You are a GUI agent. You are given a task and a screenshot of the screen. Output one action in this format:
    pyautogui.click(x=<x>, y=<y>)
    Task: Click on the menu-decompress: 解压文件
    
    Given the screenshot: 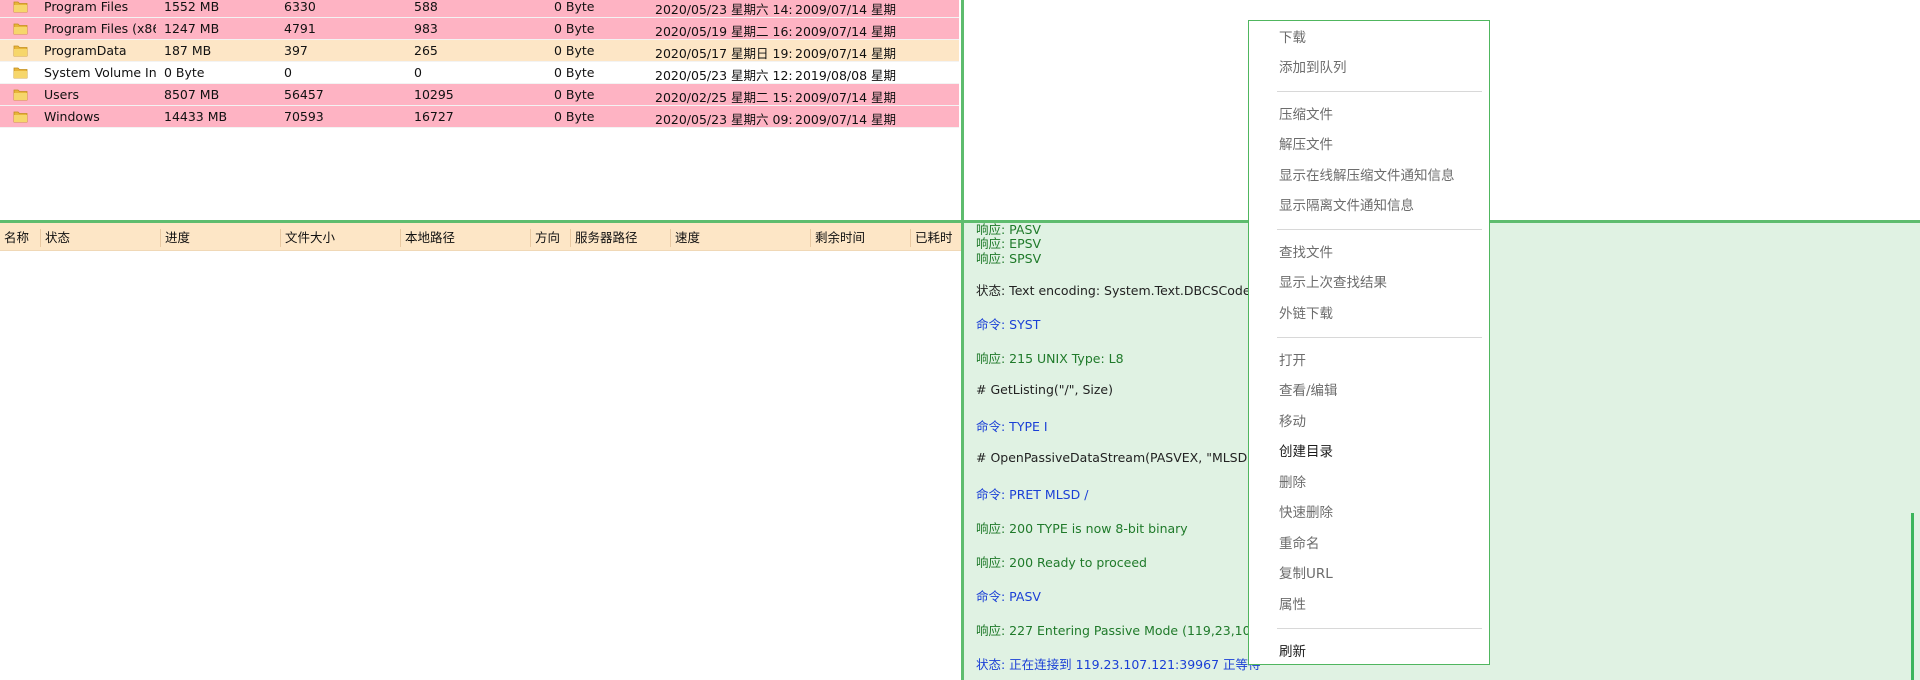 What is the action you would take?
    pyautogui.click(x=1306, y=145)
    